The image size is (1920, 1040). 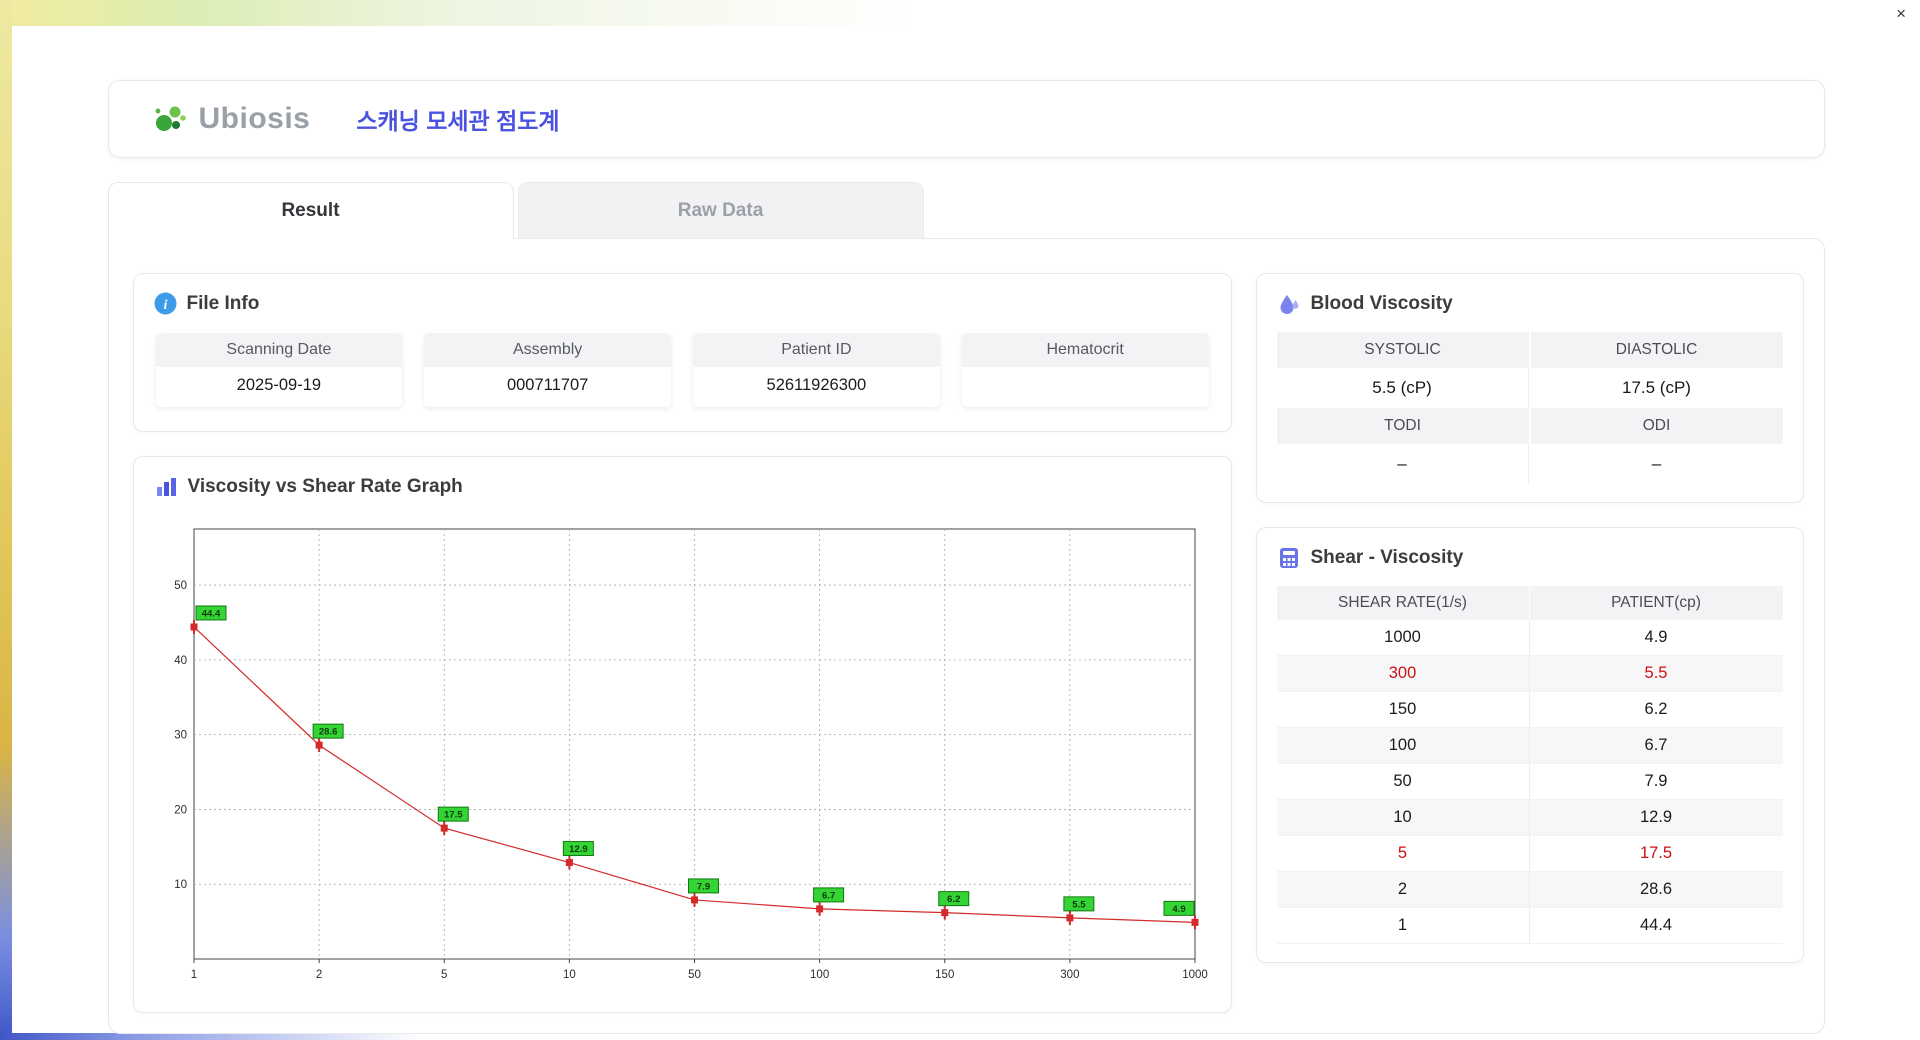 I want to click on page-title: 스캐닝 모세관 점도계, so click(x=458, y=121).